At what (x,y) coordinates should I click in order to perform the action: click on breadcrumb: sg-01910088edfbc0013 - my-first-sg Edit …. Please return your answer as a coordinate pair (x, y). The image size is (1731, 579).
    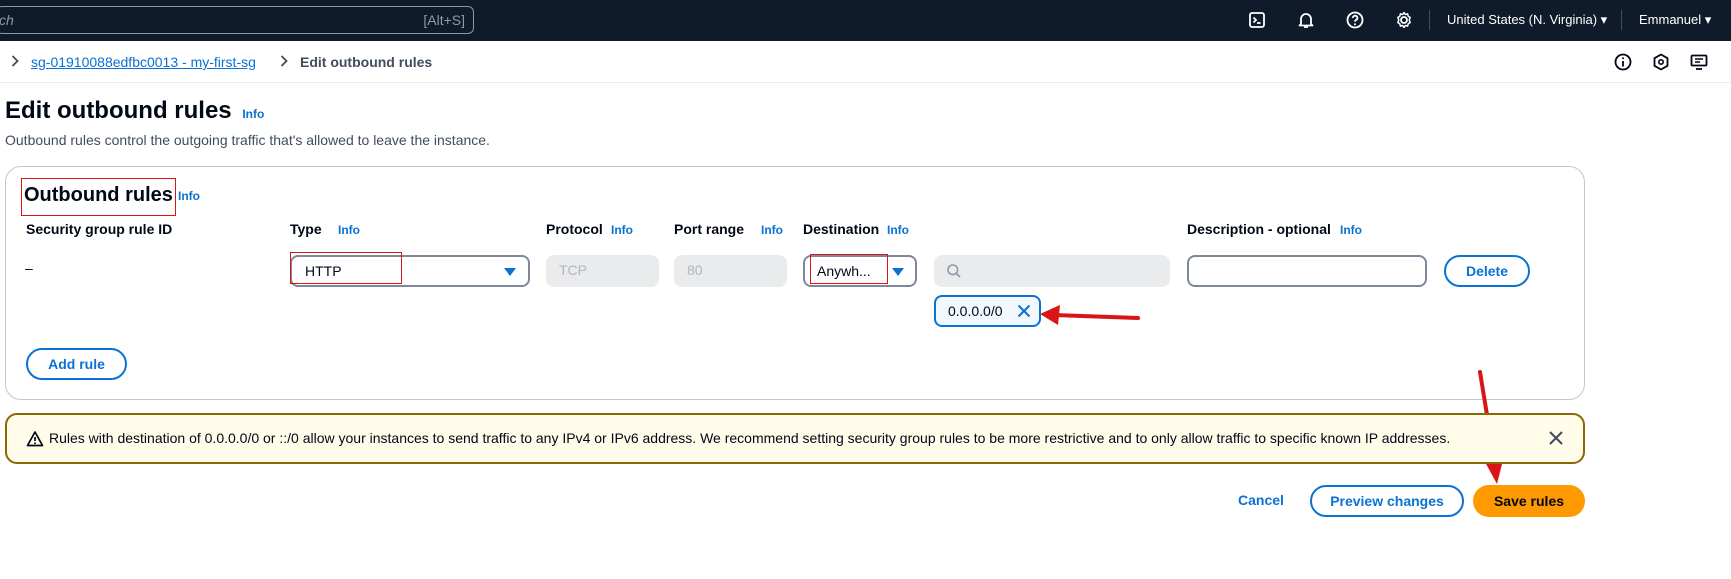
    Looking at the image, I should click on (865, 62).